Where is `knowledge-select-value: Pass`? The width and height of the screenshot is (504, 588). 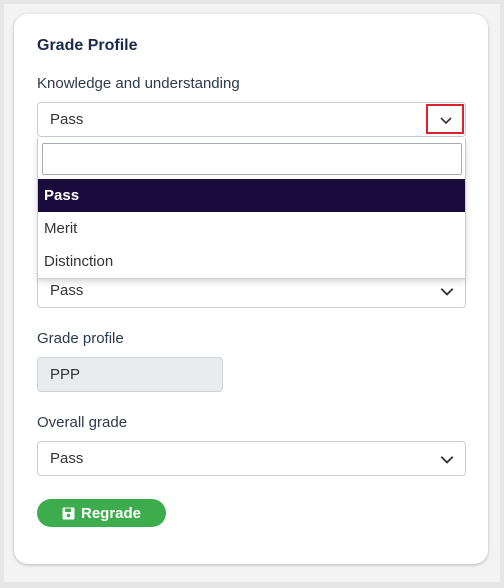 knowledge-select-value: Pass is located at coordinates (67, 119).